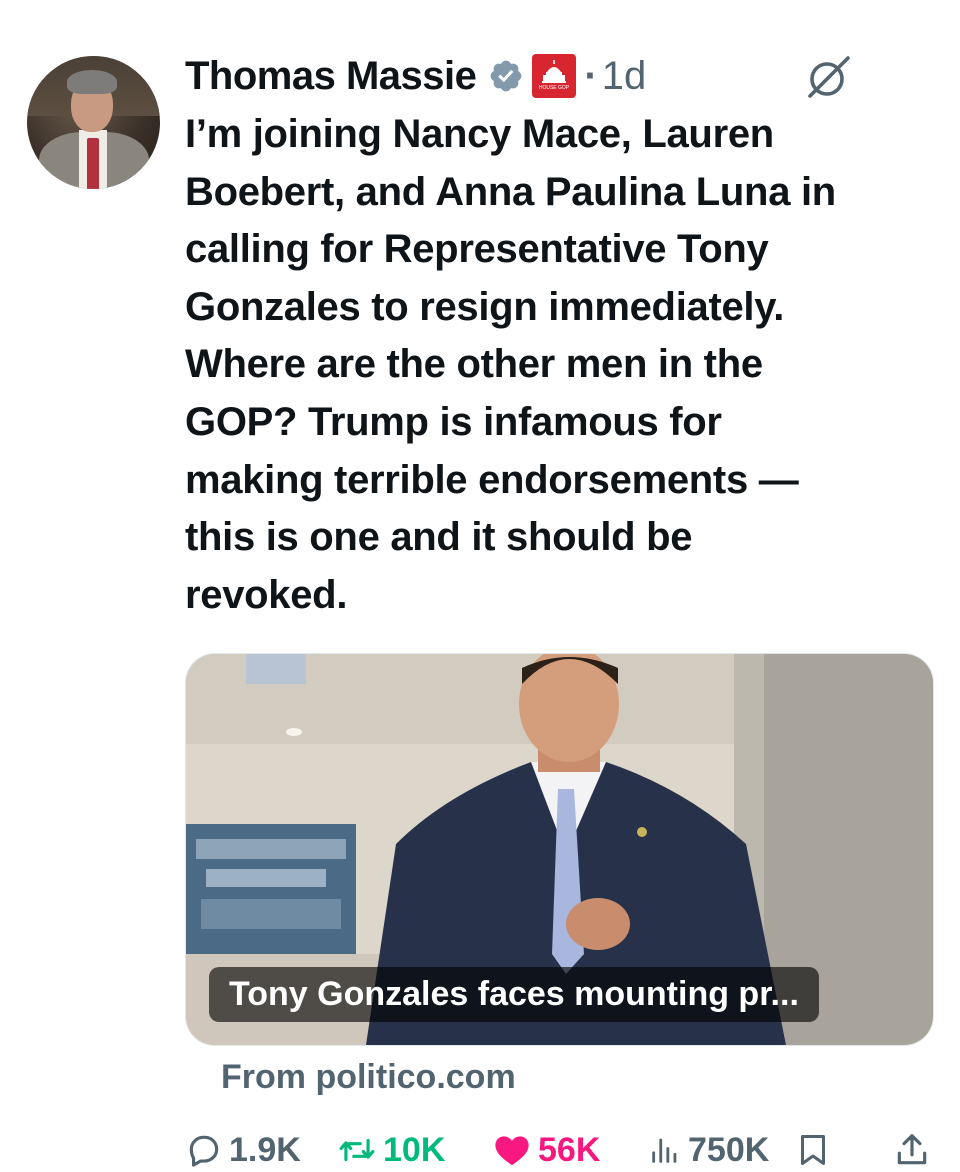  Describe the element at coordinates (624, 76) in the screenshot. I see `post-timestamp: 1d` at that location.